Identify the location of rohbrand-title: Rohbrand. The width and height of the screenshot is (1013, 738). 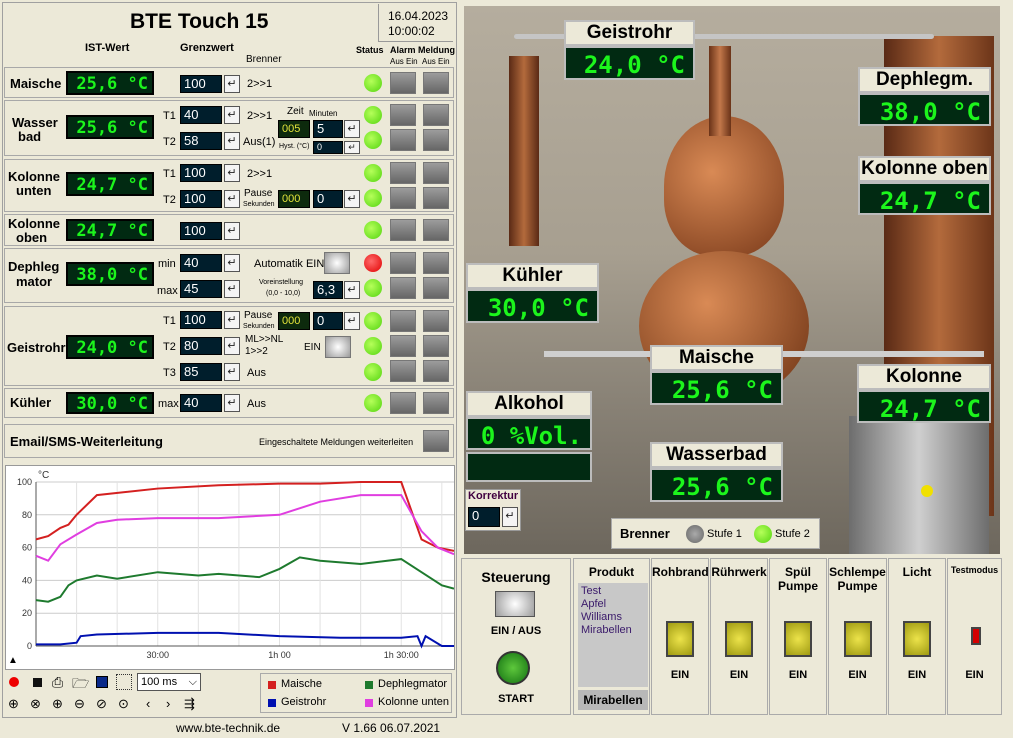
(680, 572).